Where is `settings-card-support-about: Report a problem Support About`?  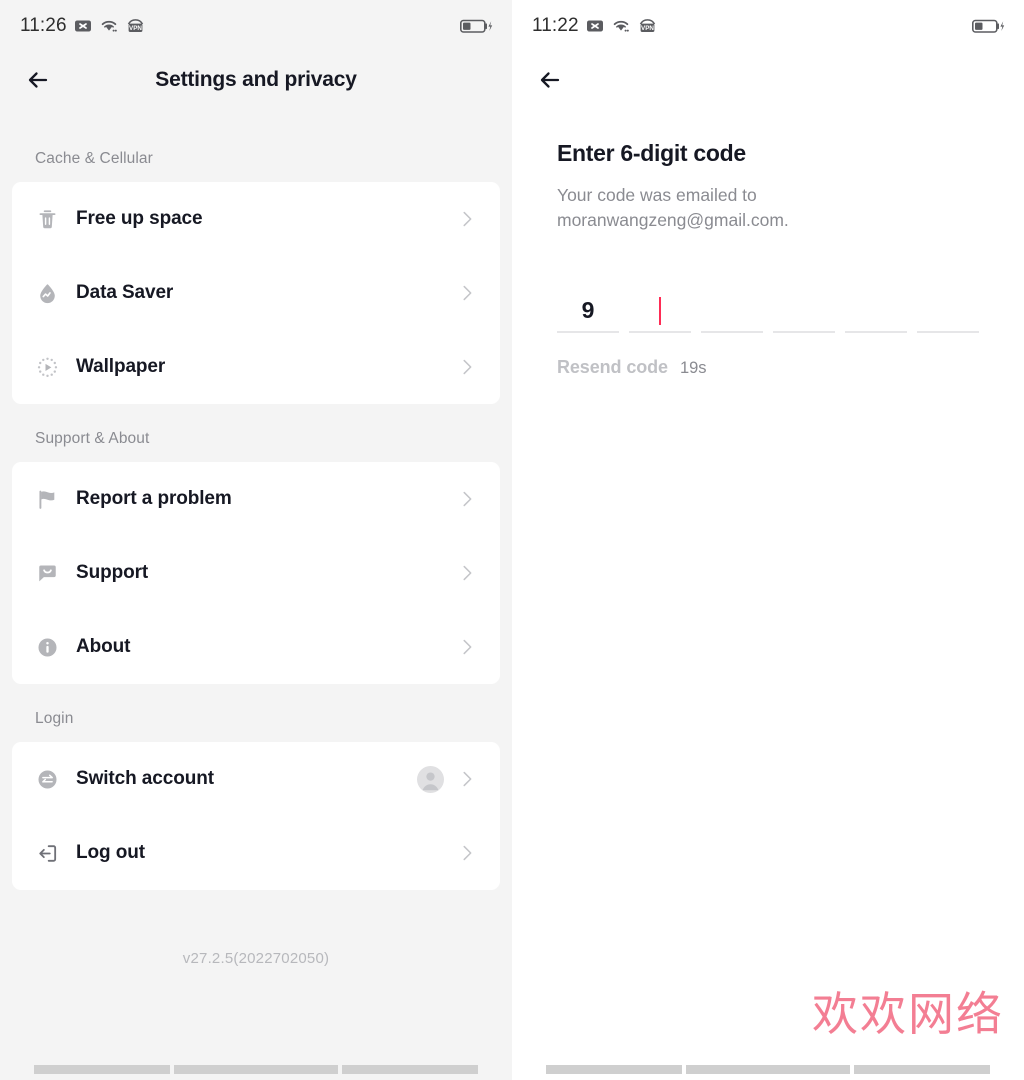
settings-card-support-about: Report a problem Support About is located at coordinates (256, 573).